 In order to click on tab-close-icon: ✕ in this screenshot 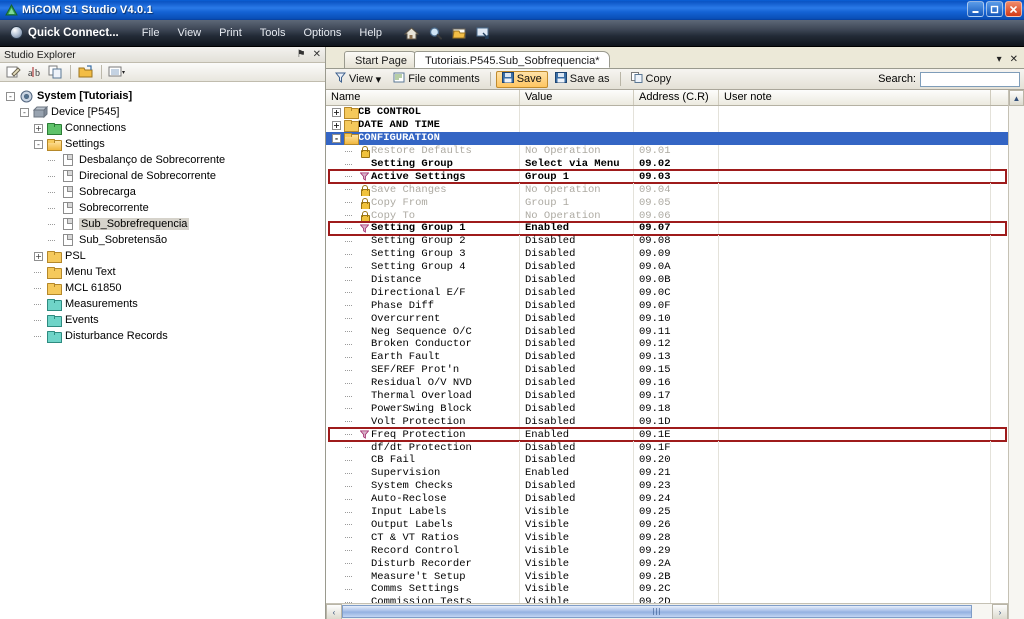, I will do `click(1014, 59)`.